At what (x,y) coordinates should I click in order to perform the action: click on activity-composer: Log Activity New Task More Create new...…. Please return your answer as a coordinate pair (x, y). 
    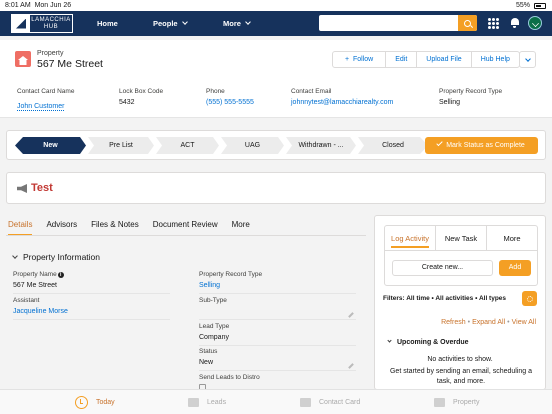
    Looking at the image, I should click on (461, 255).